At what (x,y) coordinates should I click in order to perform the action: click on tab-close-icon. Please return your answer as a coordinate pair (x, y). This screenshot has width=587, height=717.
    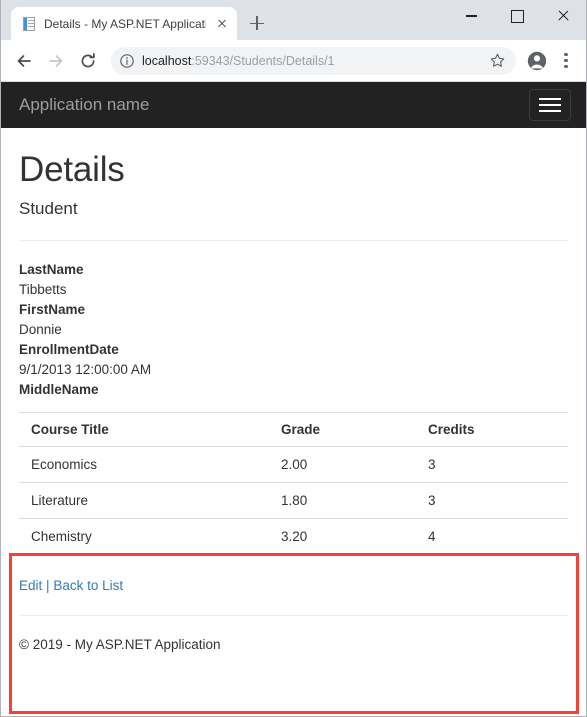
    Looking at the image, I should click on (222, 24).